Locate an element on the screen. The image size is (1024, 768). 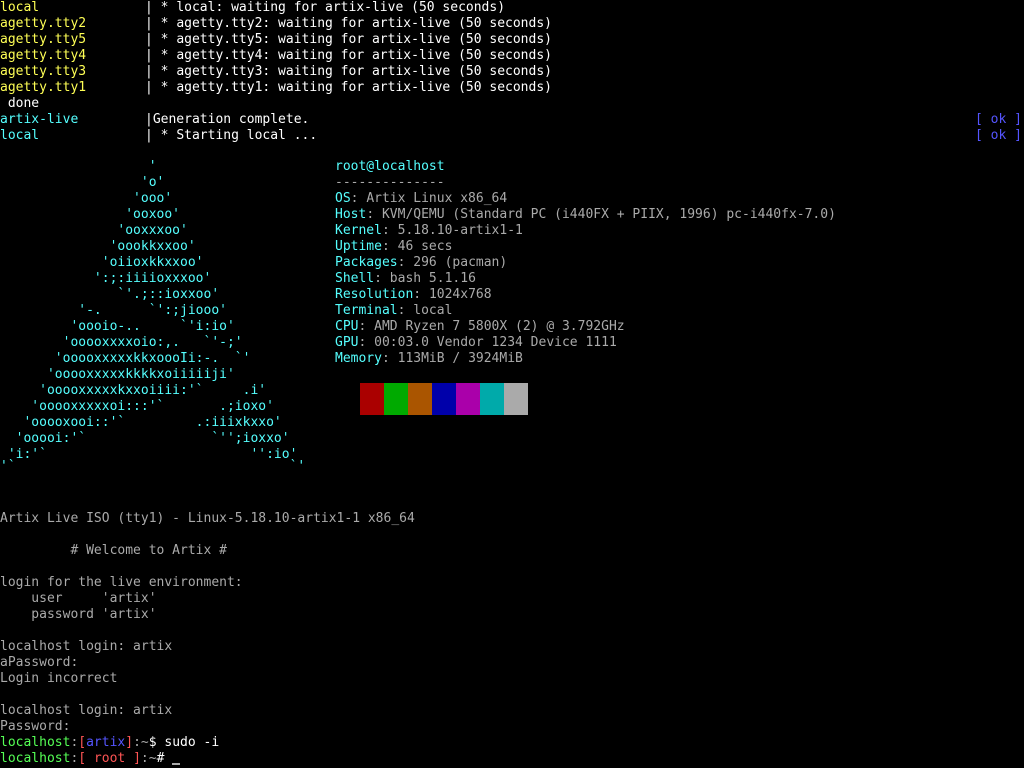
info-packages: Packages: 296 (pacman) is located at coordinates (421, 262).